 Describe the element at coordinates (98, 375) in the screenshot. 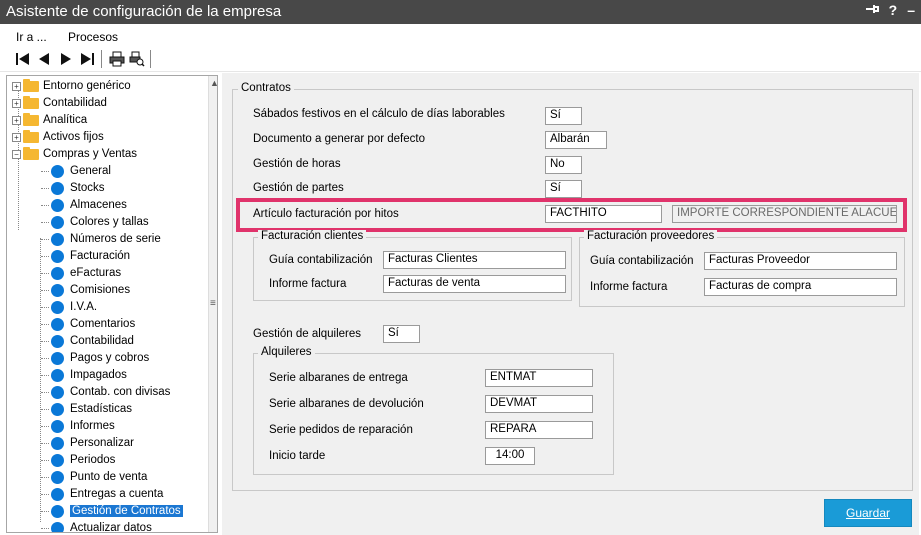

I see `tree-item-label: Impagados` at that location.